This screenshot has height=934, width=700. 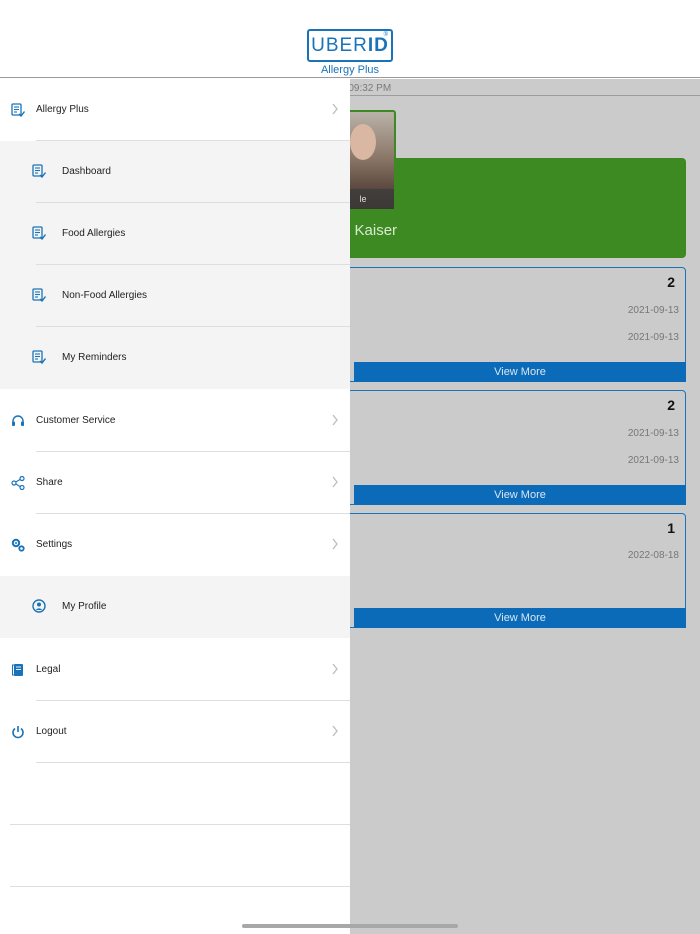 What do you see at coordinates (508, 570) in the screenshot?
I see `summary-card: 1 2022-08-18 View More` at bounding box center [508, 570].